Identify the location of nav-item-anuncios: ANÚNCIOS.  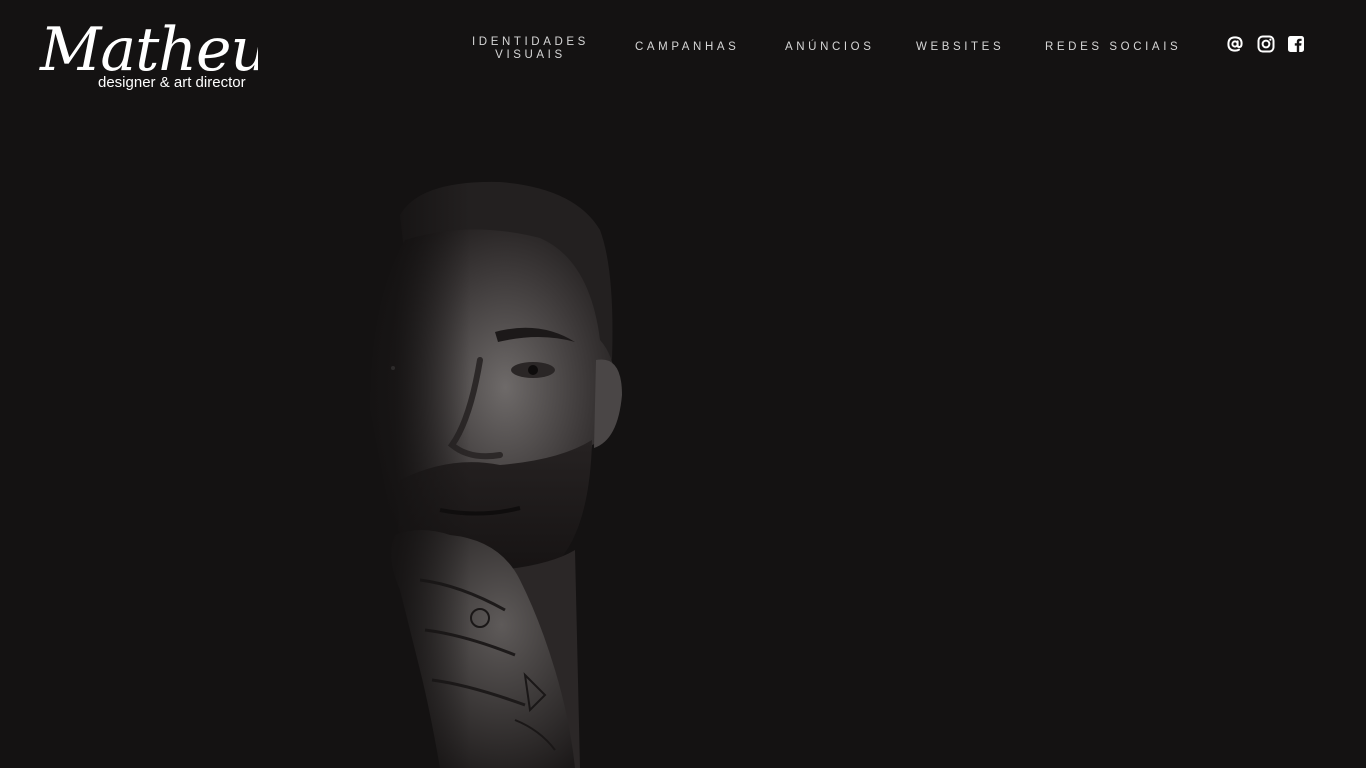
(830, 47).